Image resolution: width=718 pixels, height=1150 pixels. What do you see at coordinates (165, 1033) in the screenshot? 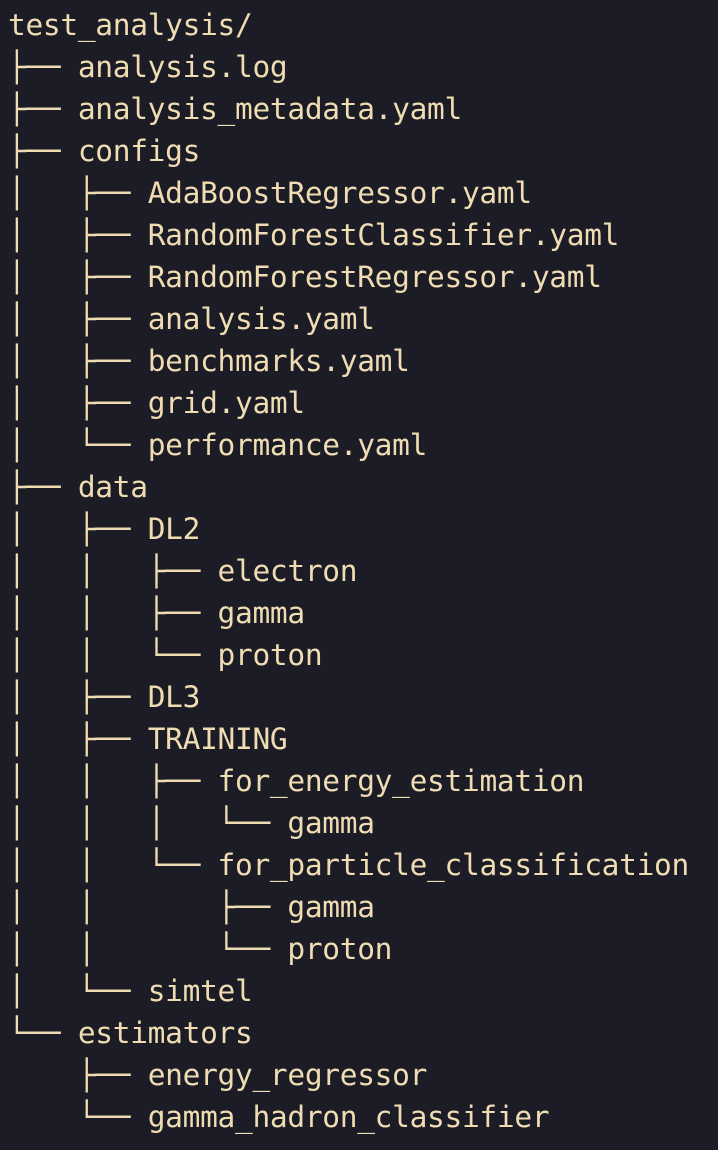
I see `directory-label: estimators` at bounding box center [165, 1033].